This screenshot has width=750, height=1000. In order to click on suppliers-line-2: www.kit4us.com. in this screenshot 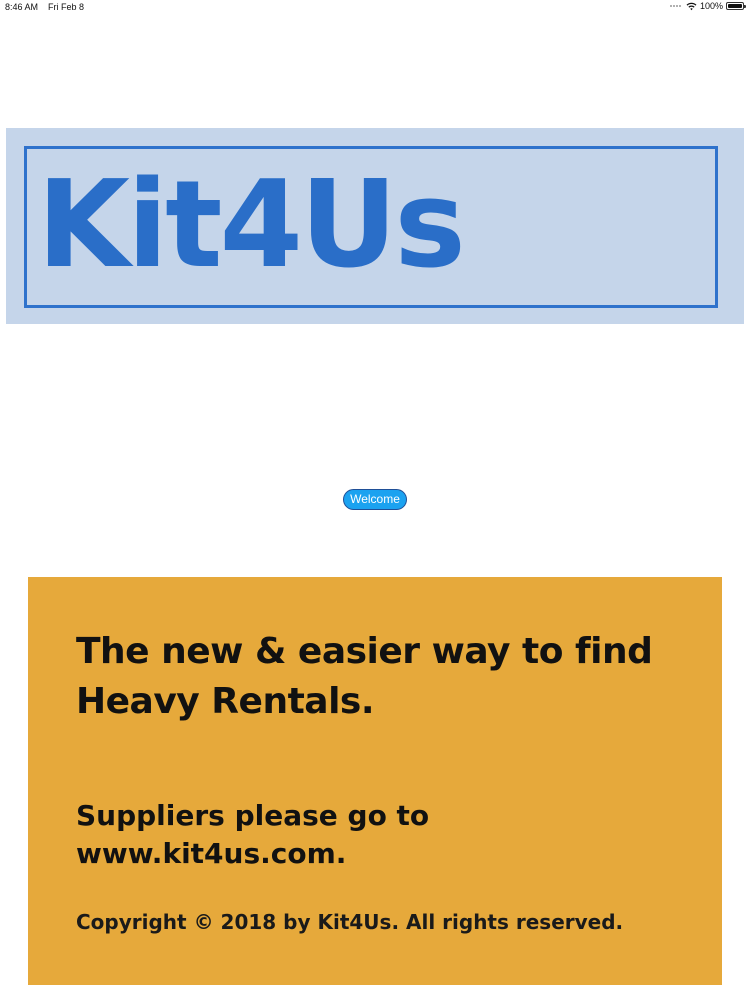, I will do `click(211, 853)`.